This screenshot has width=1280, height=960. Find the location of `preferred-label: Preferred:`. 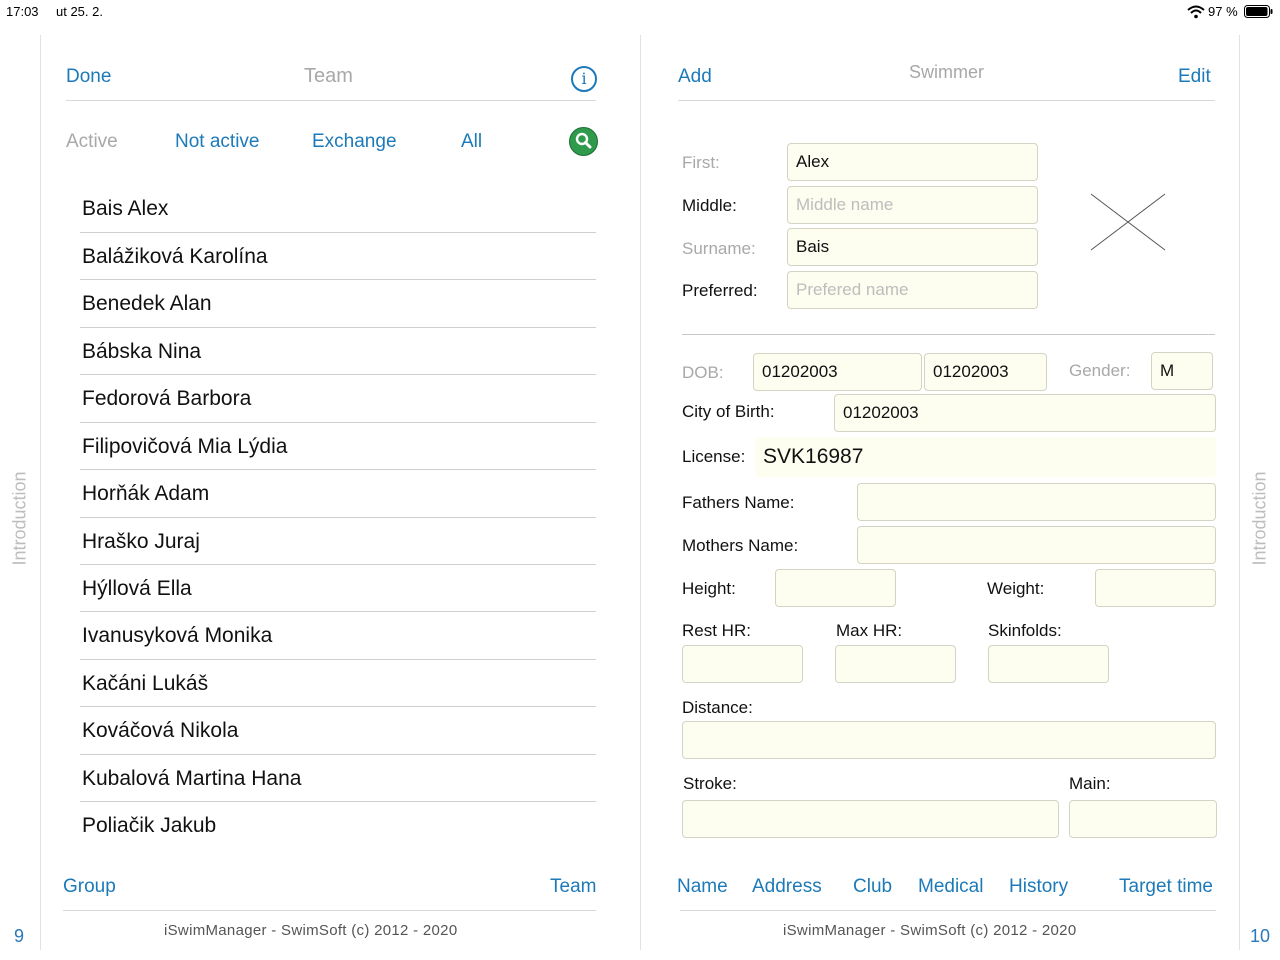

preferred-label: Preferred: is located at coordinates (720, 290).